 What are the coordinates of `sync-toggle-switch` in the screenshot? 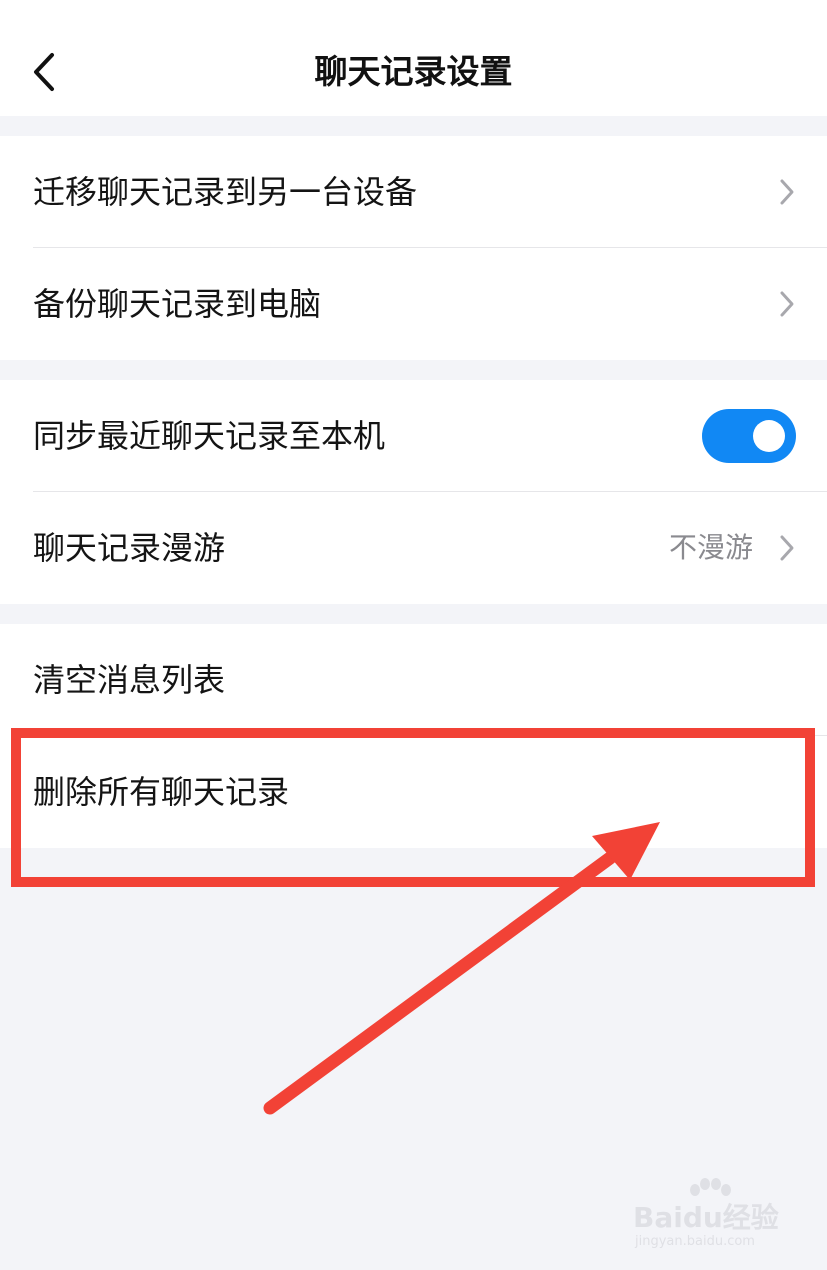 It's located at (749, 436).